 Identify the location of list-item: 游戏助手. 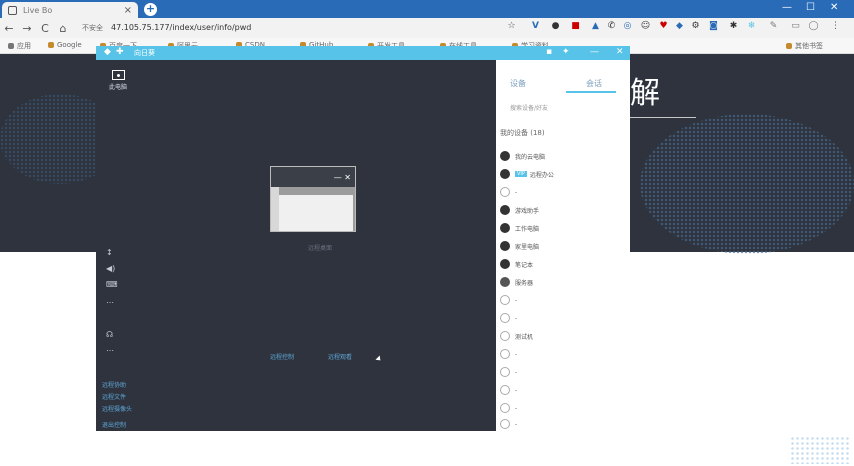
(519, 210).